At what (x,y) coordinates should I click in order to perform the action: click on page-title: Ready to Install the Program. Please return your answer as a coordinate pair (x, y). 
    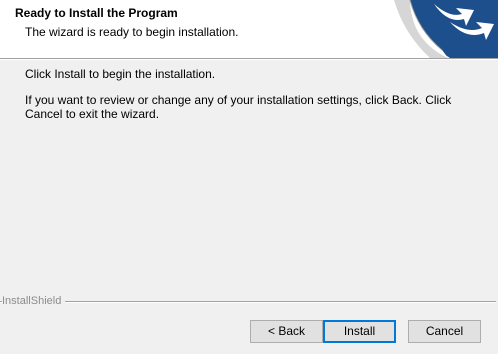
    Looking at the image, I should click on (96, 13).